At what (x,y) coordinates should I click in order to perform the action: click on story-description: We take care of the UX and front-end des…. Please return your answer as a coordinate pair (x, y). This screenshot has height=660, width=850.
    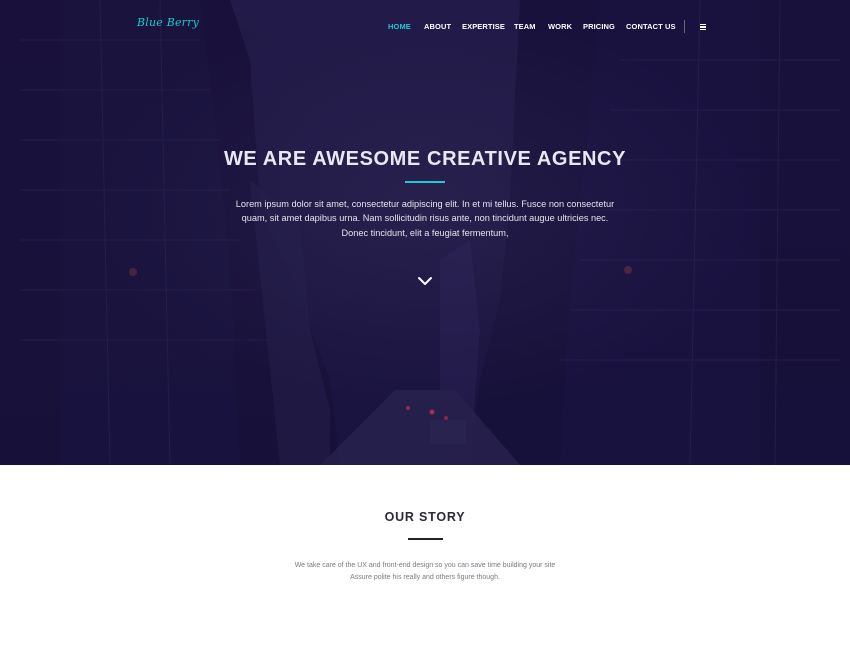
    Looking at the image, I should click on (425, 571).